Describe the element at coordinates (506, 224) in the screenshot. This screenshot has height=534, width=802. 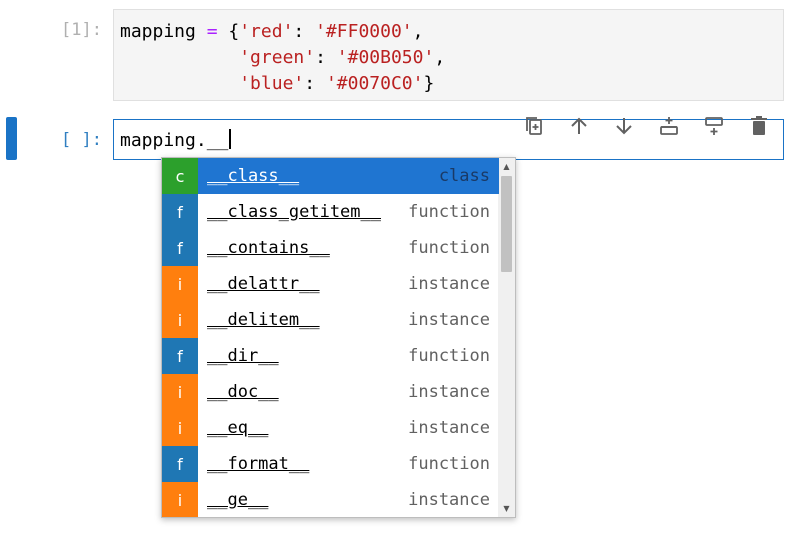
I see `scrollbar-thumb` at that location.